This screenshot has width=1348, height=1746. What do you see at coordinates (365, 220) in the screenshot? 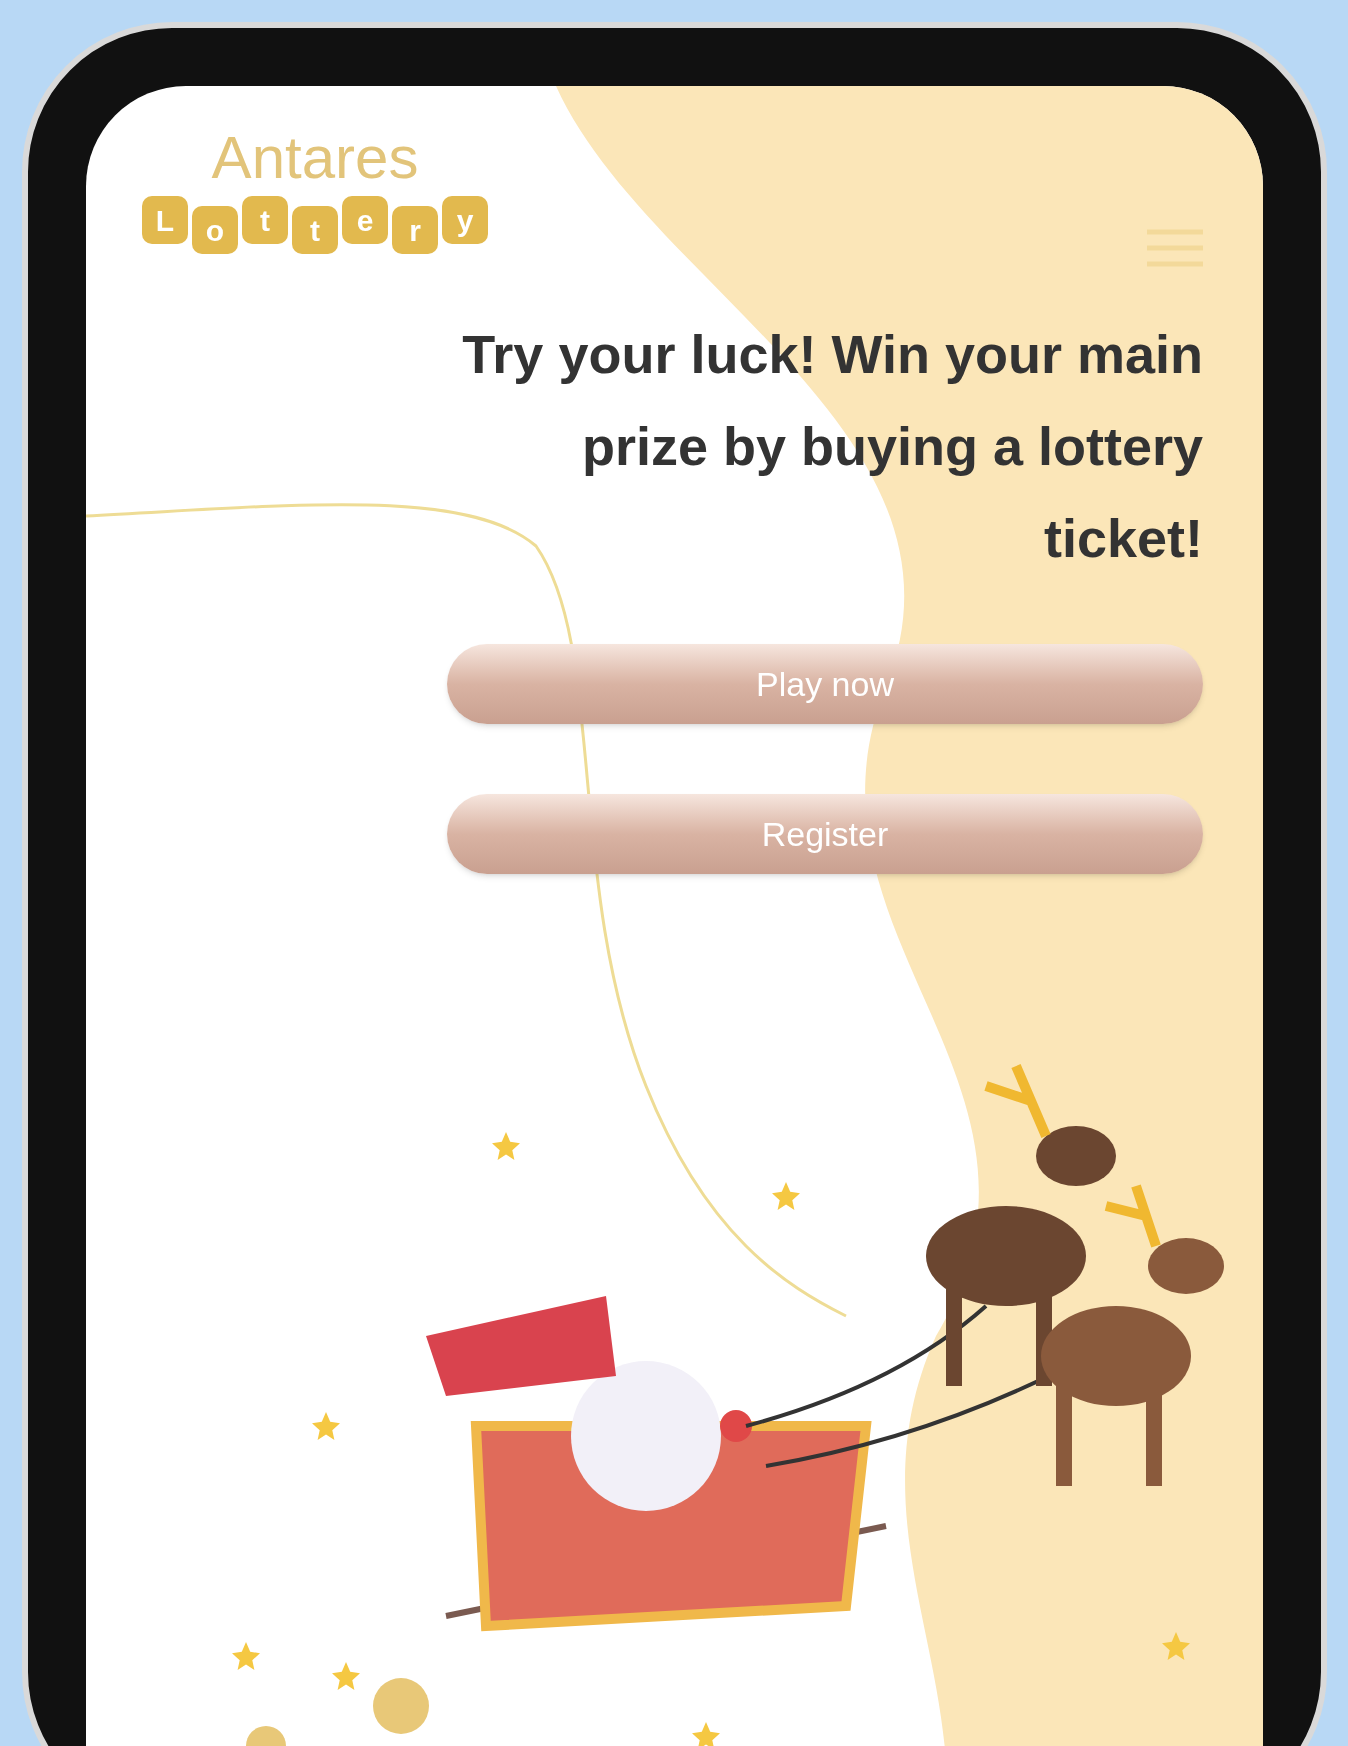
I see `logo-letter-tile: e` at bounding box center [365, 220].